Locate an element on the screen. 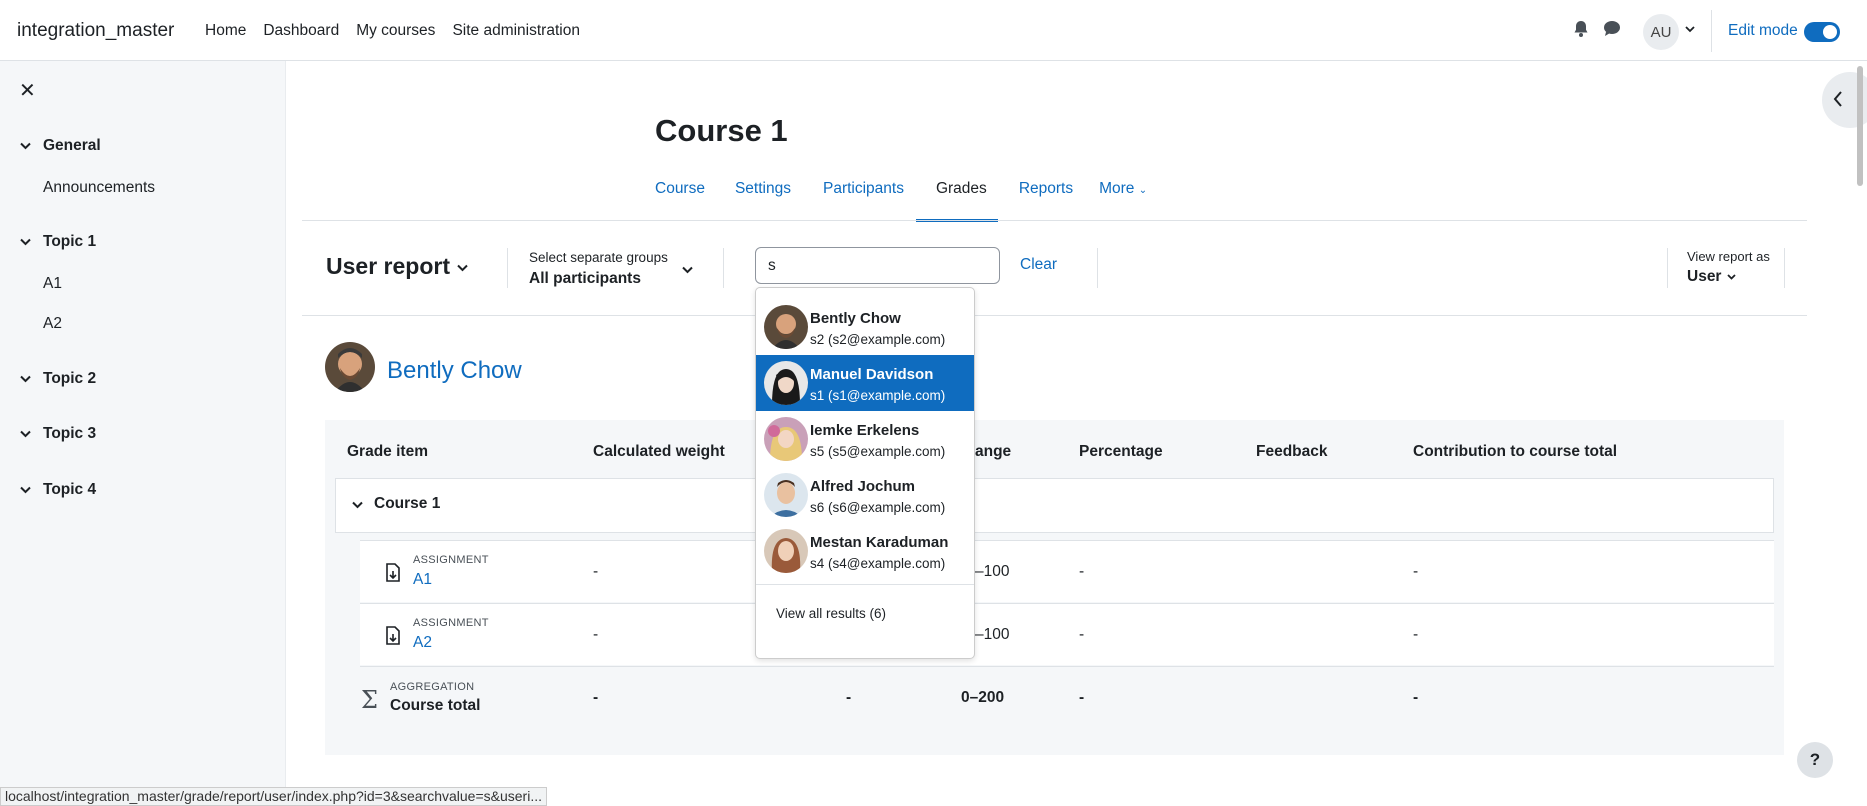 This screenshot has height=806, width=1867. section-topic-4: Topic 4 is located at coordinates (58, 490).